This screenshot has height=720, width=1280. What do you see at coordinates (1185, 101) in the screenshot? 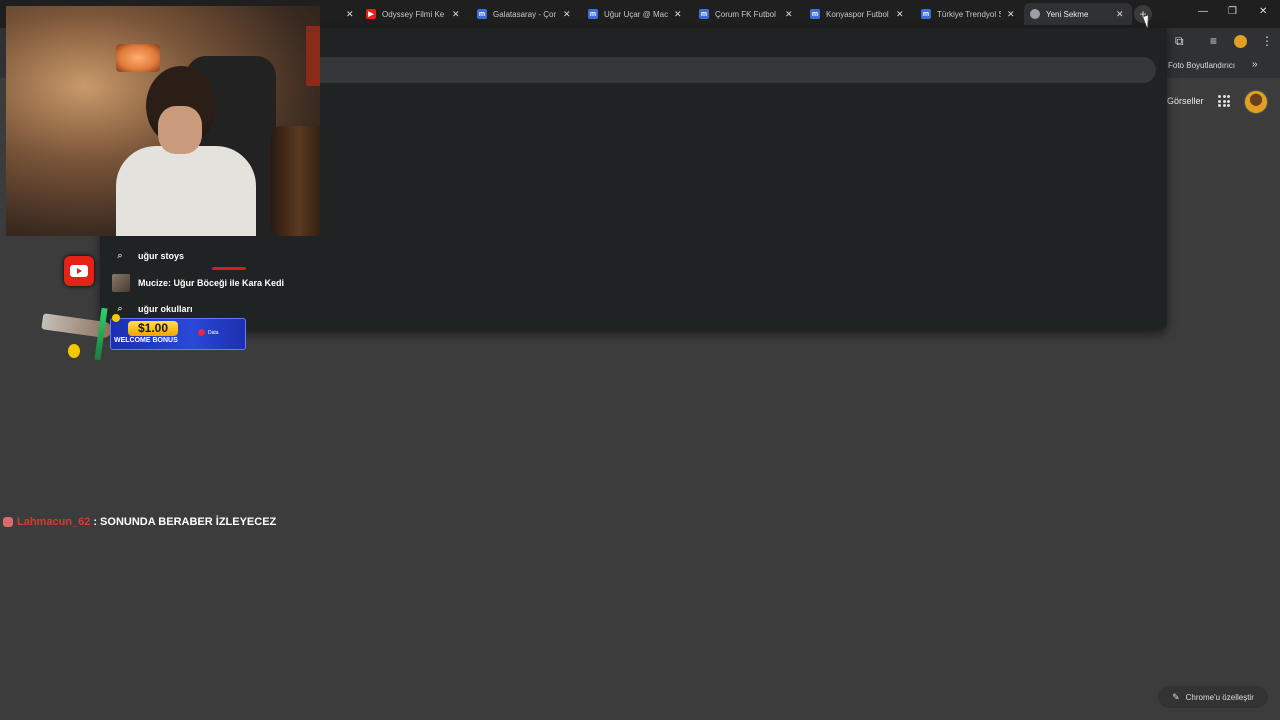
I see `images-link: Görseller` at bounding box center [1185, 101].